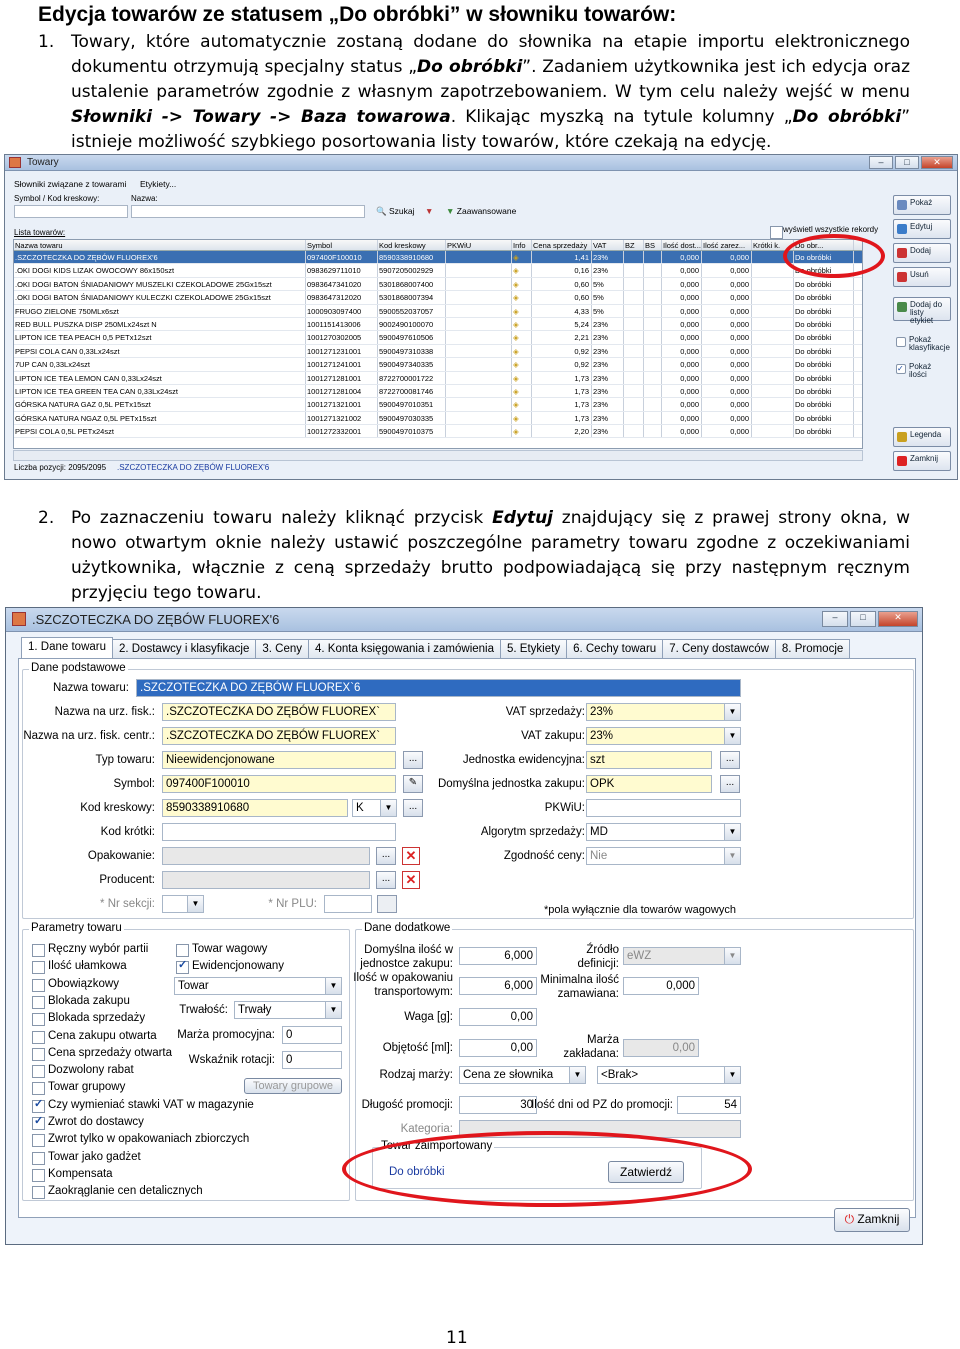 The width and height of the screenshot is (960, 1349). I want to click on edit-button: Edytuj, so click(922, 229).